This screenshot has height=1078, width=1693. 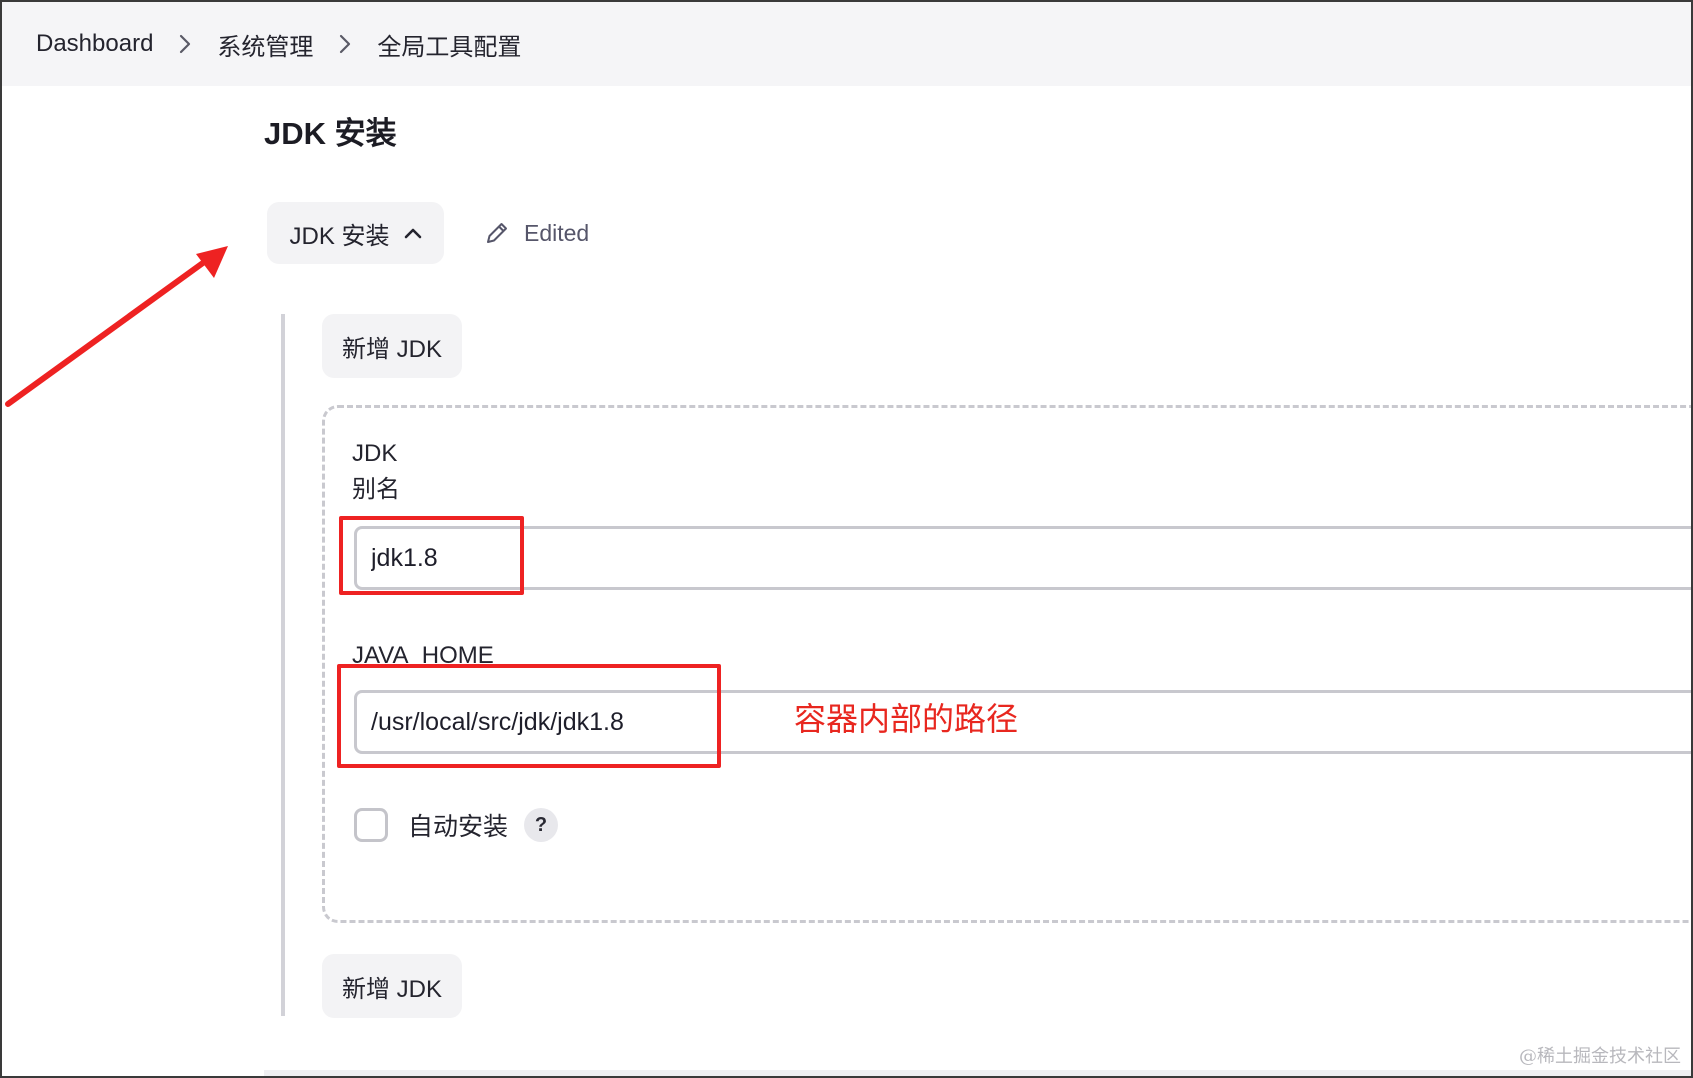 What do you see at coordinates (94, 44) in the screenshot?
I see `breadcrumb-dashboard: Dashboard` at bounding box center [94, 44].